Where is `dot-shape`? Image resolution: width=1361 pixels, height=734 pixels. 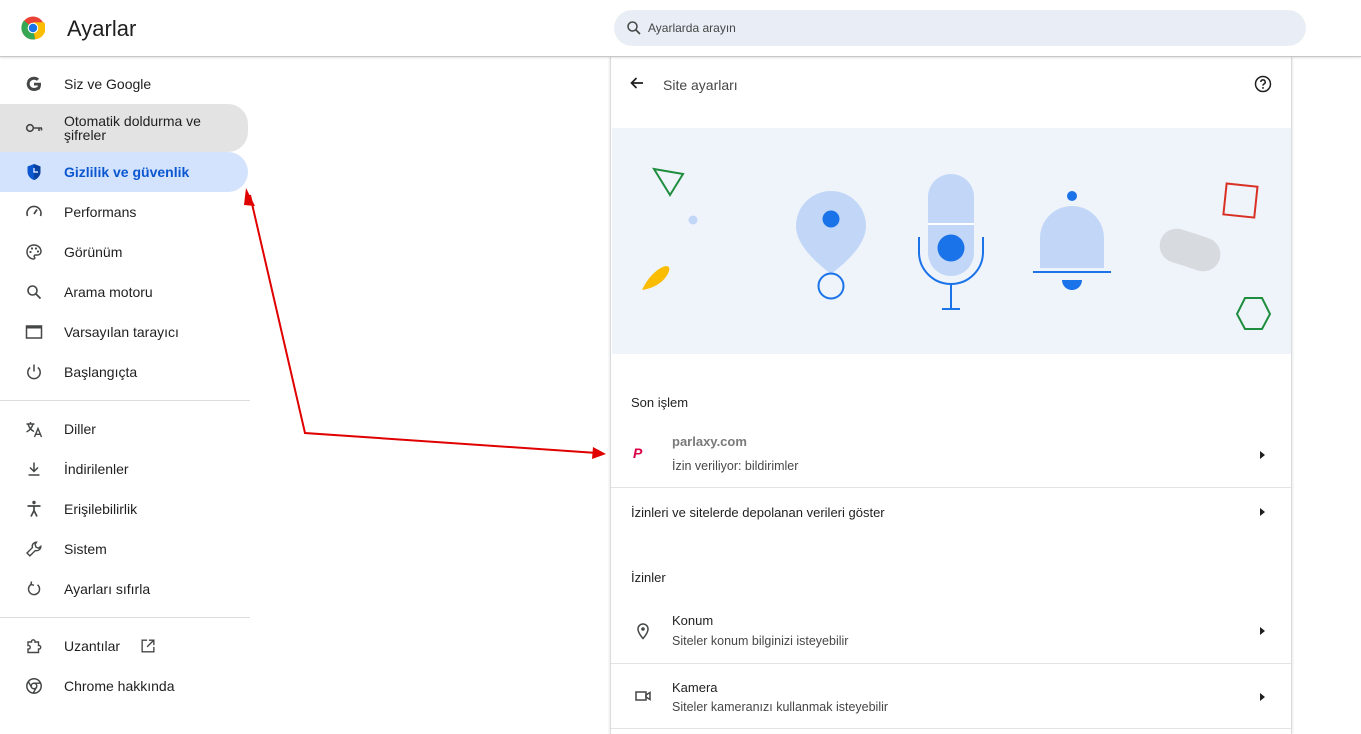 dot-shape is located at coordinates (693, 220).